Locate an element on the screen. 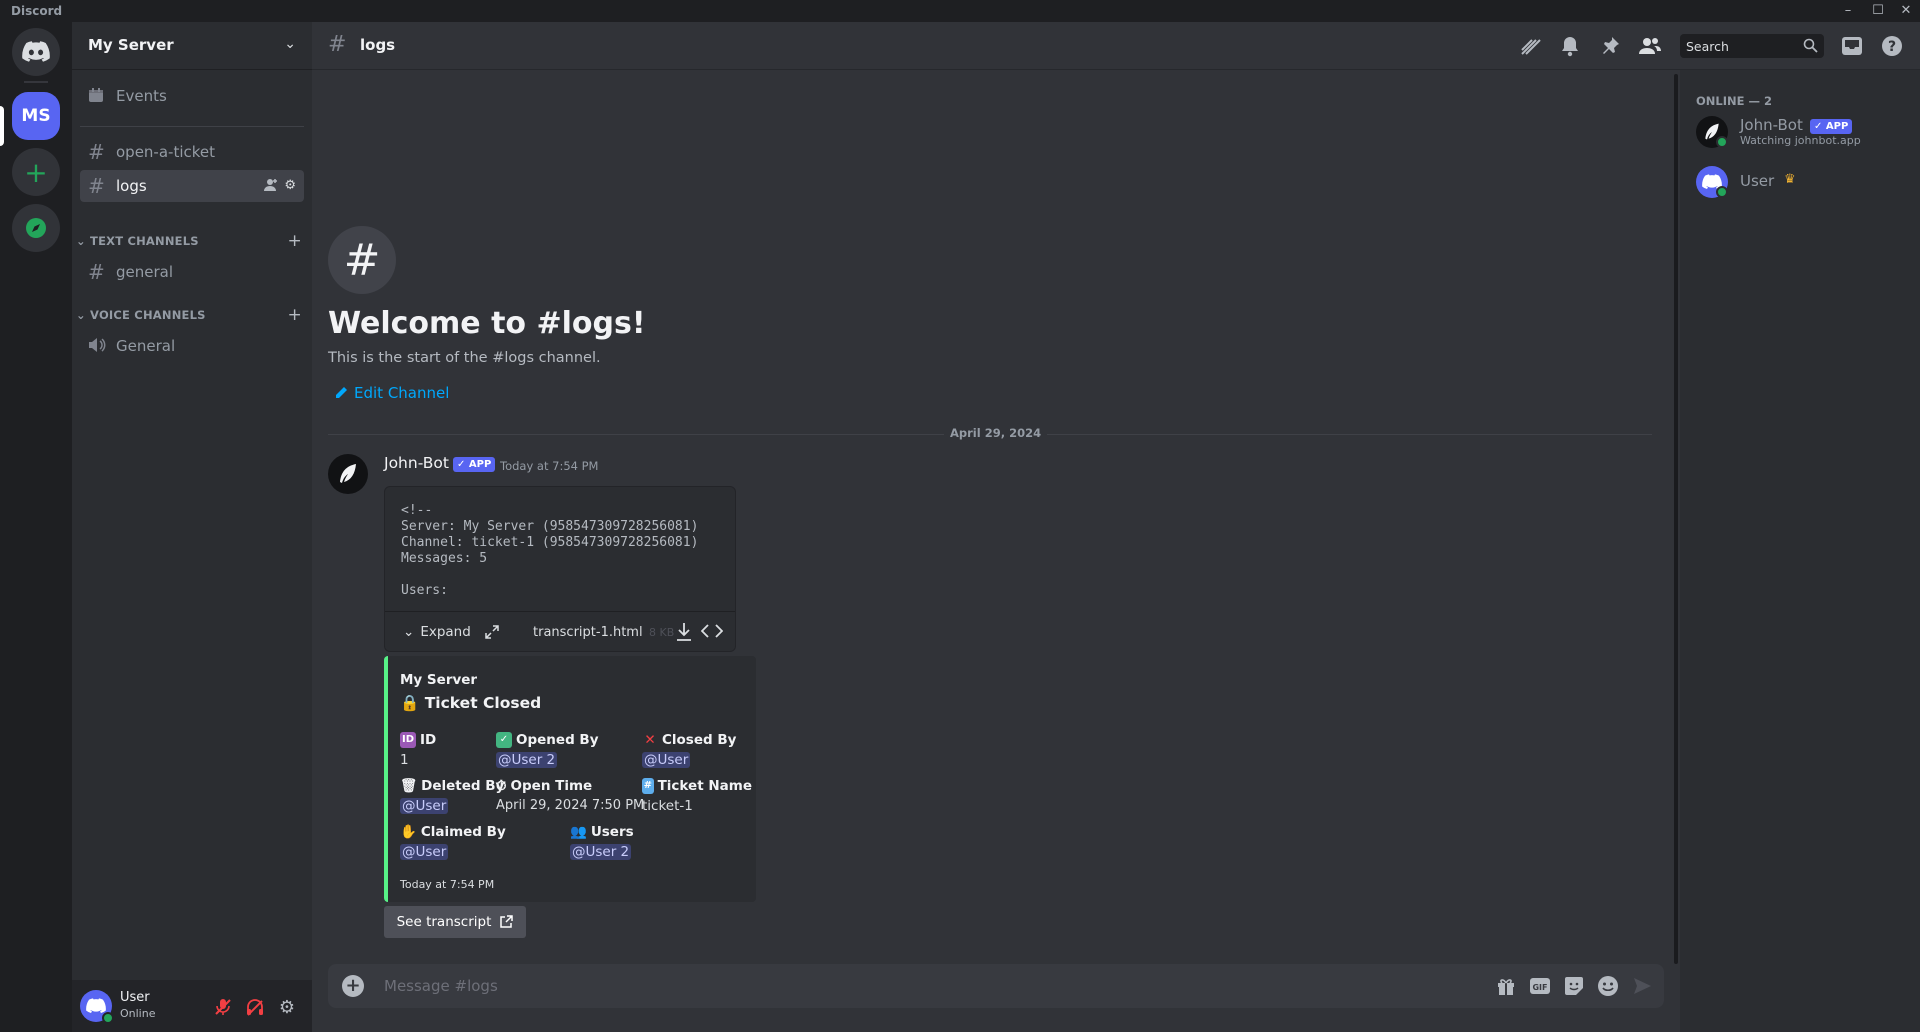 The image size is (1920, 1032). maximize-button: ☐ is located at coordinates (1878, 11).